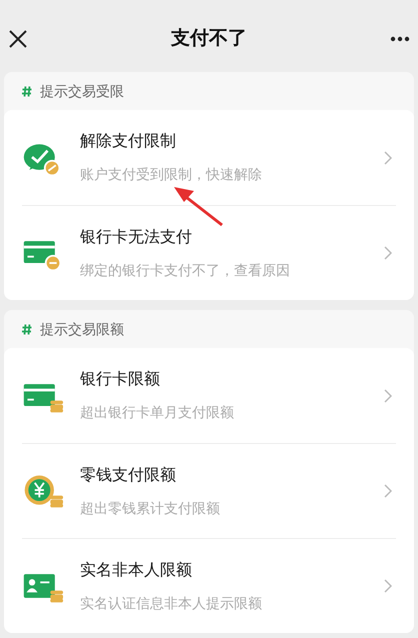 This screenshot has height=638, width=418. I want to click on item-subtitle: 超出银行卡单月支付限额, so click(157, 412).